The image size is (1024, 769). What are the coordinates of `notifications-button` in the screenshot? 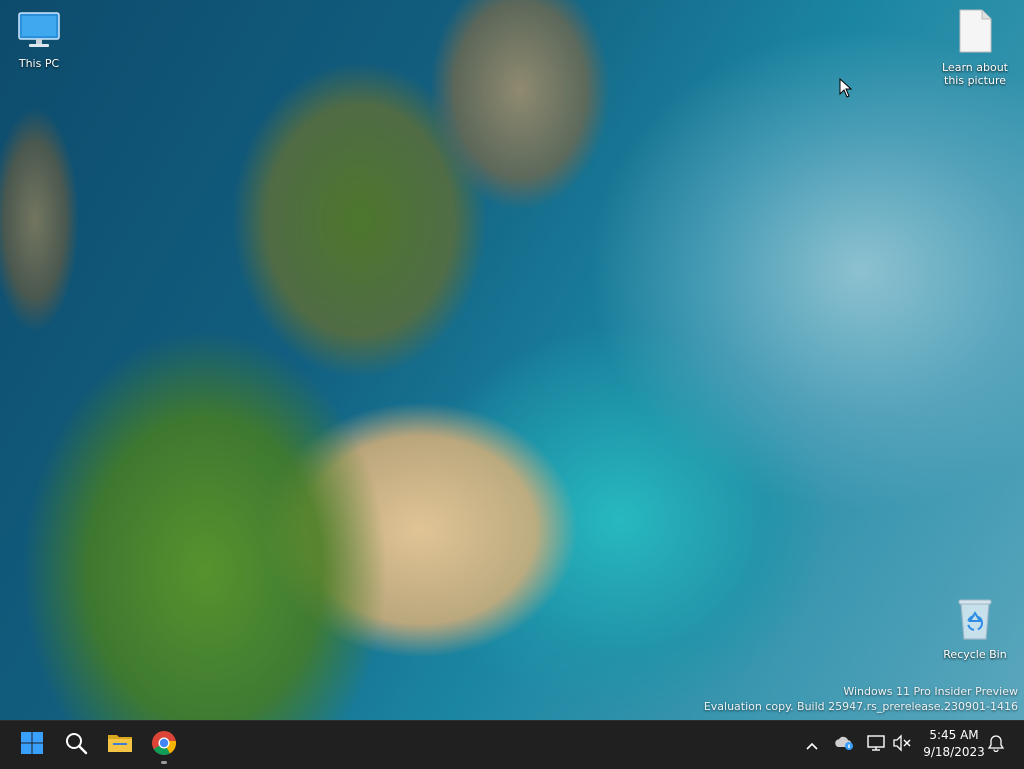 It's located at (996, 745).